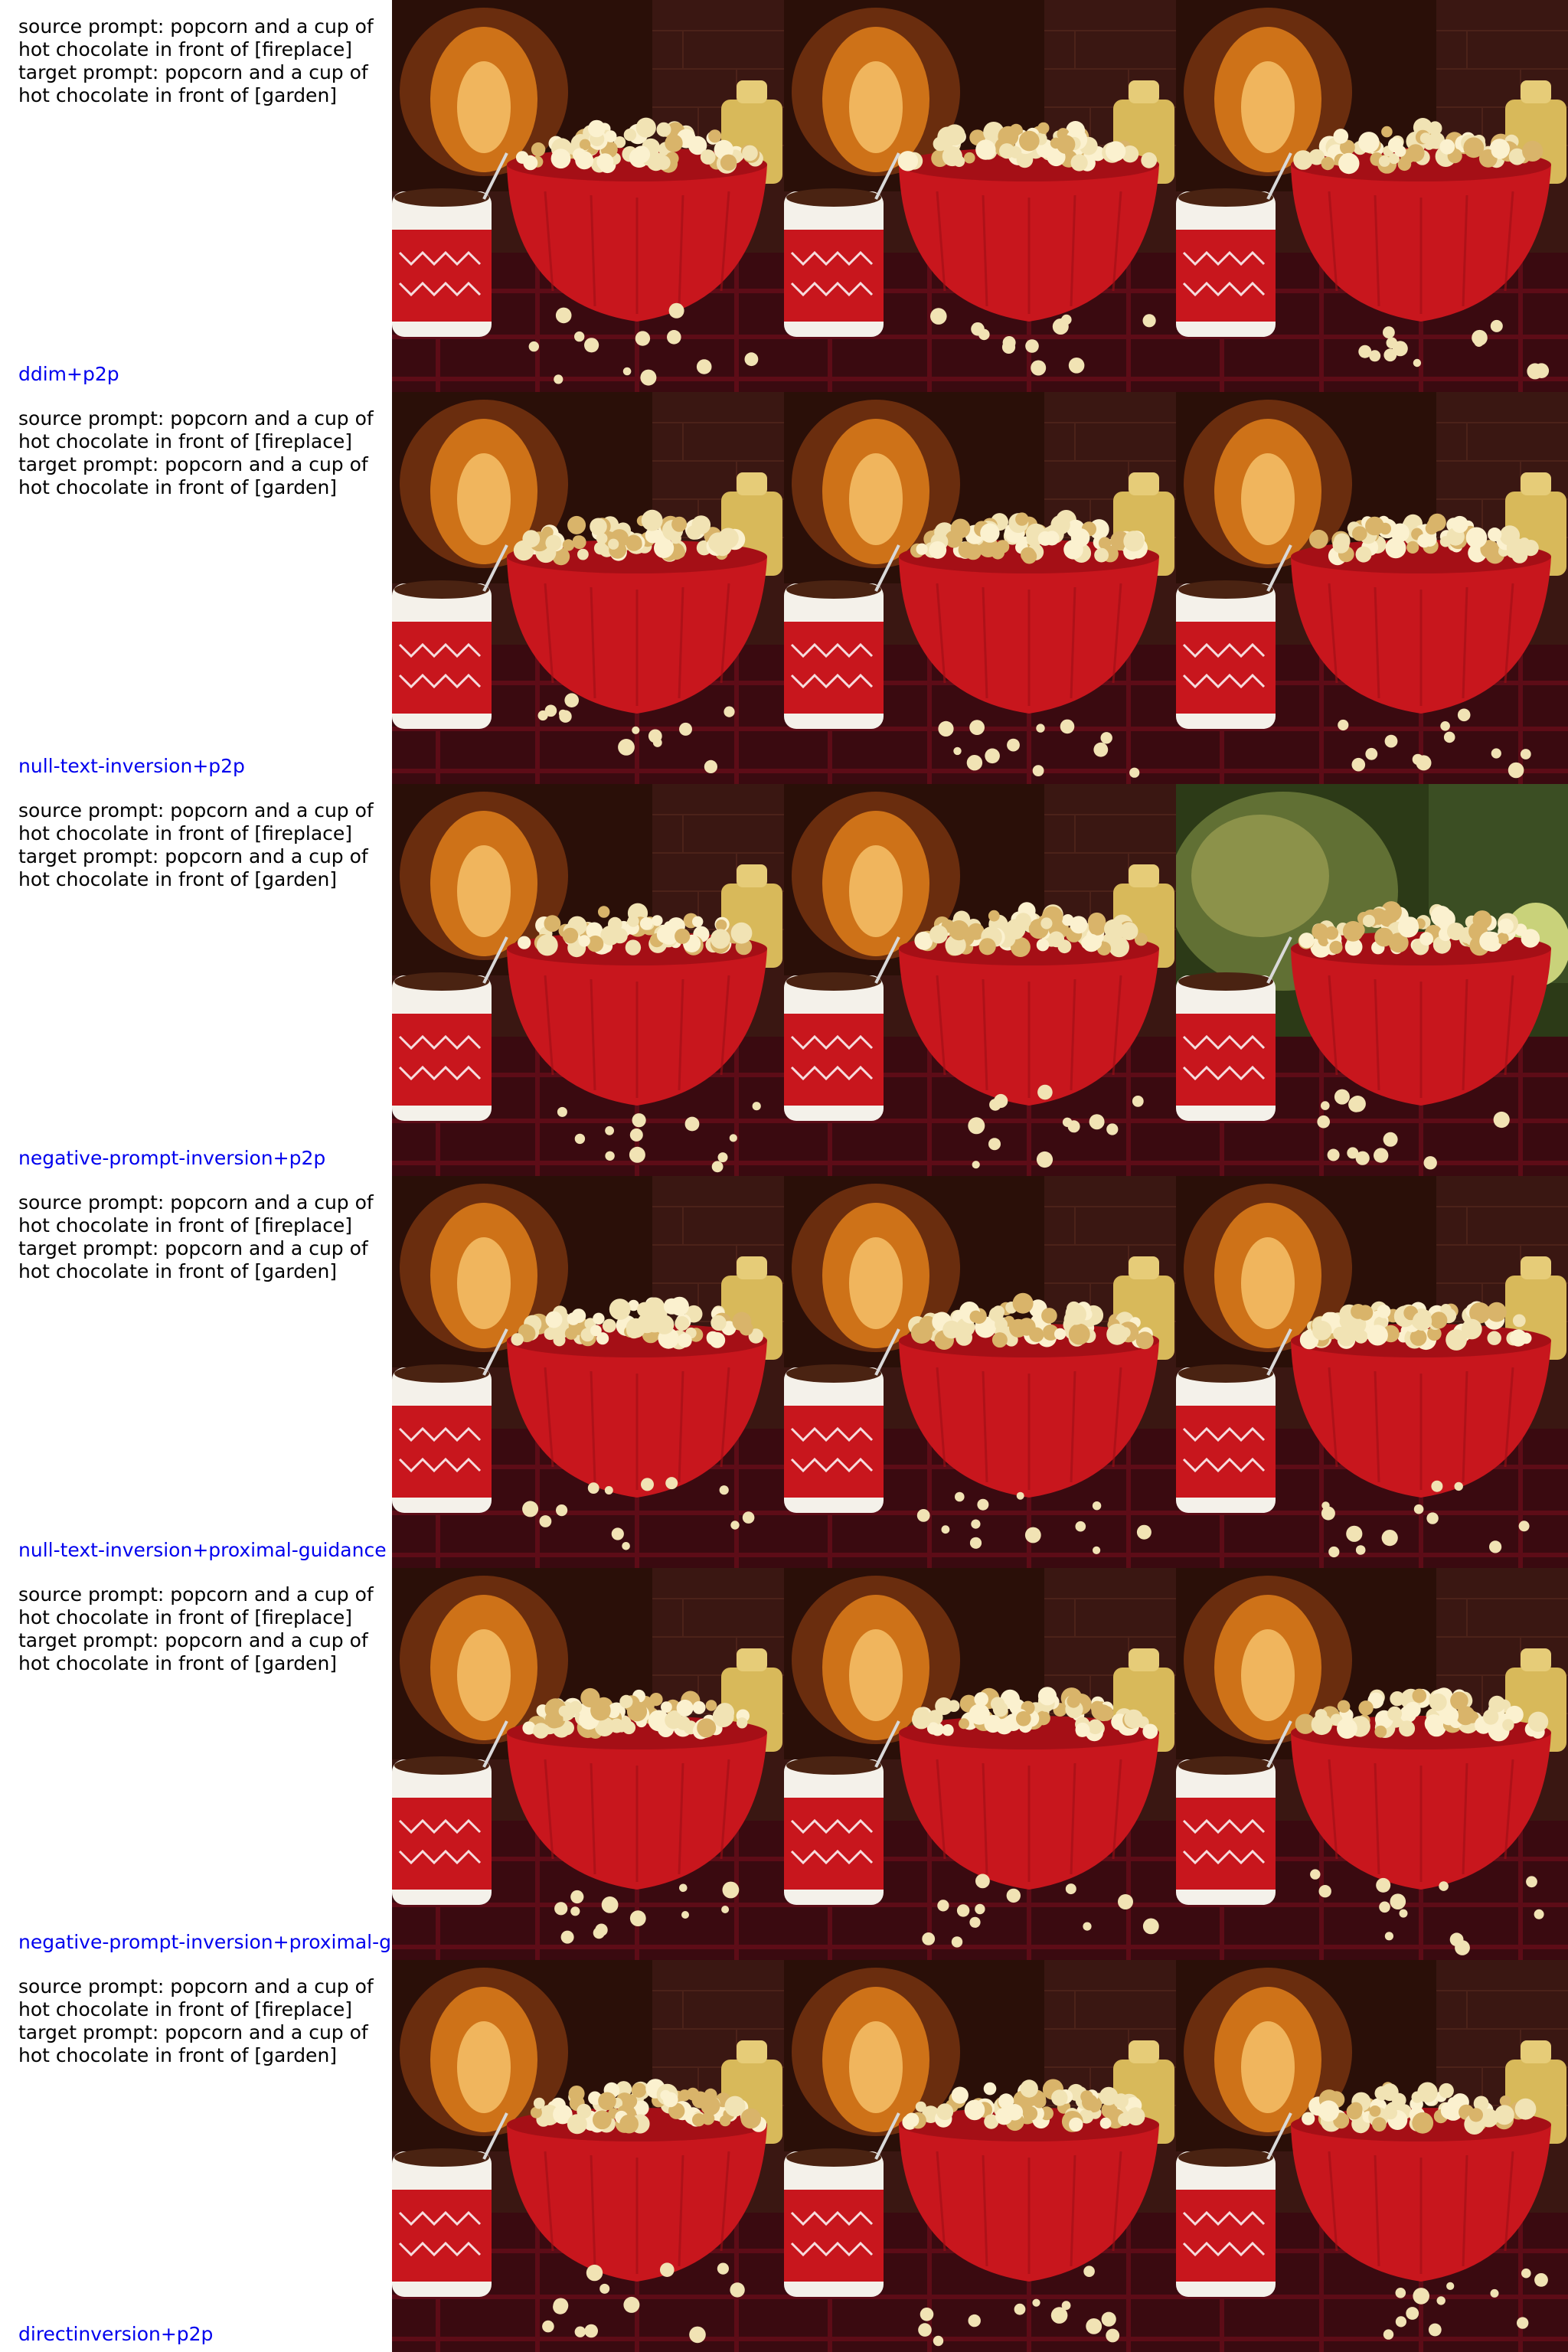 The image size is (1568, 2352). I want to click on method-label: directinversion+p2p, so click(116, 2334).